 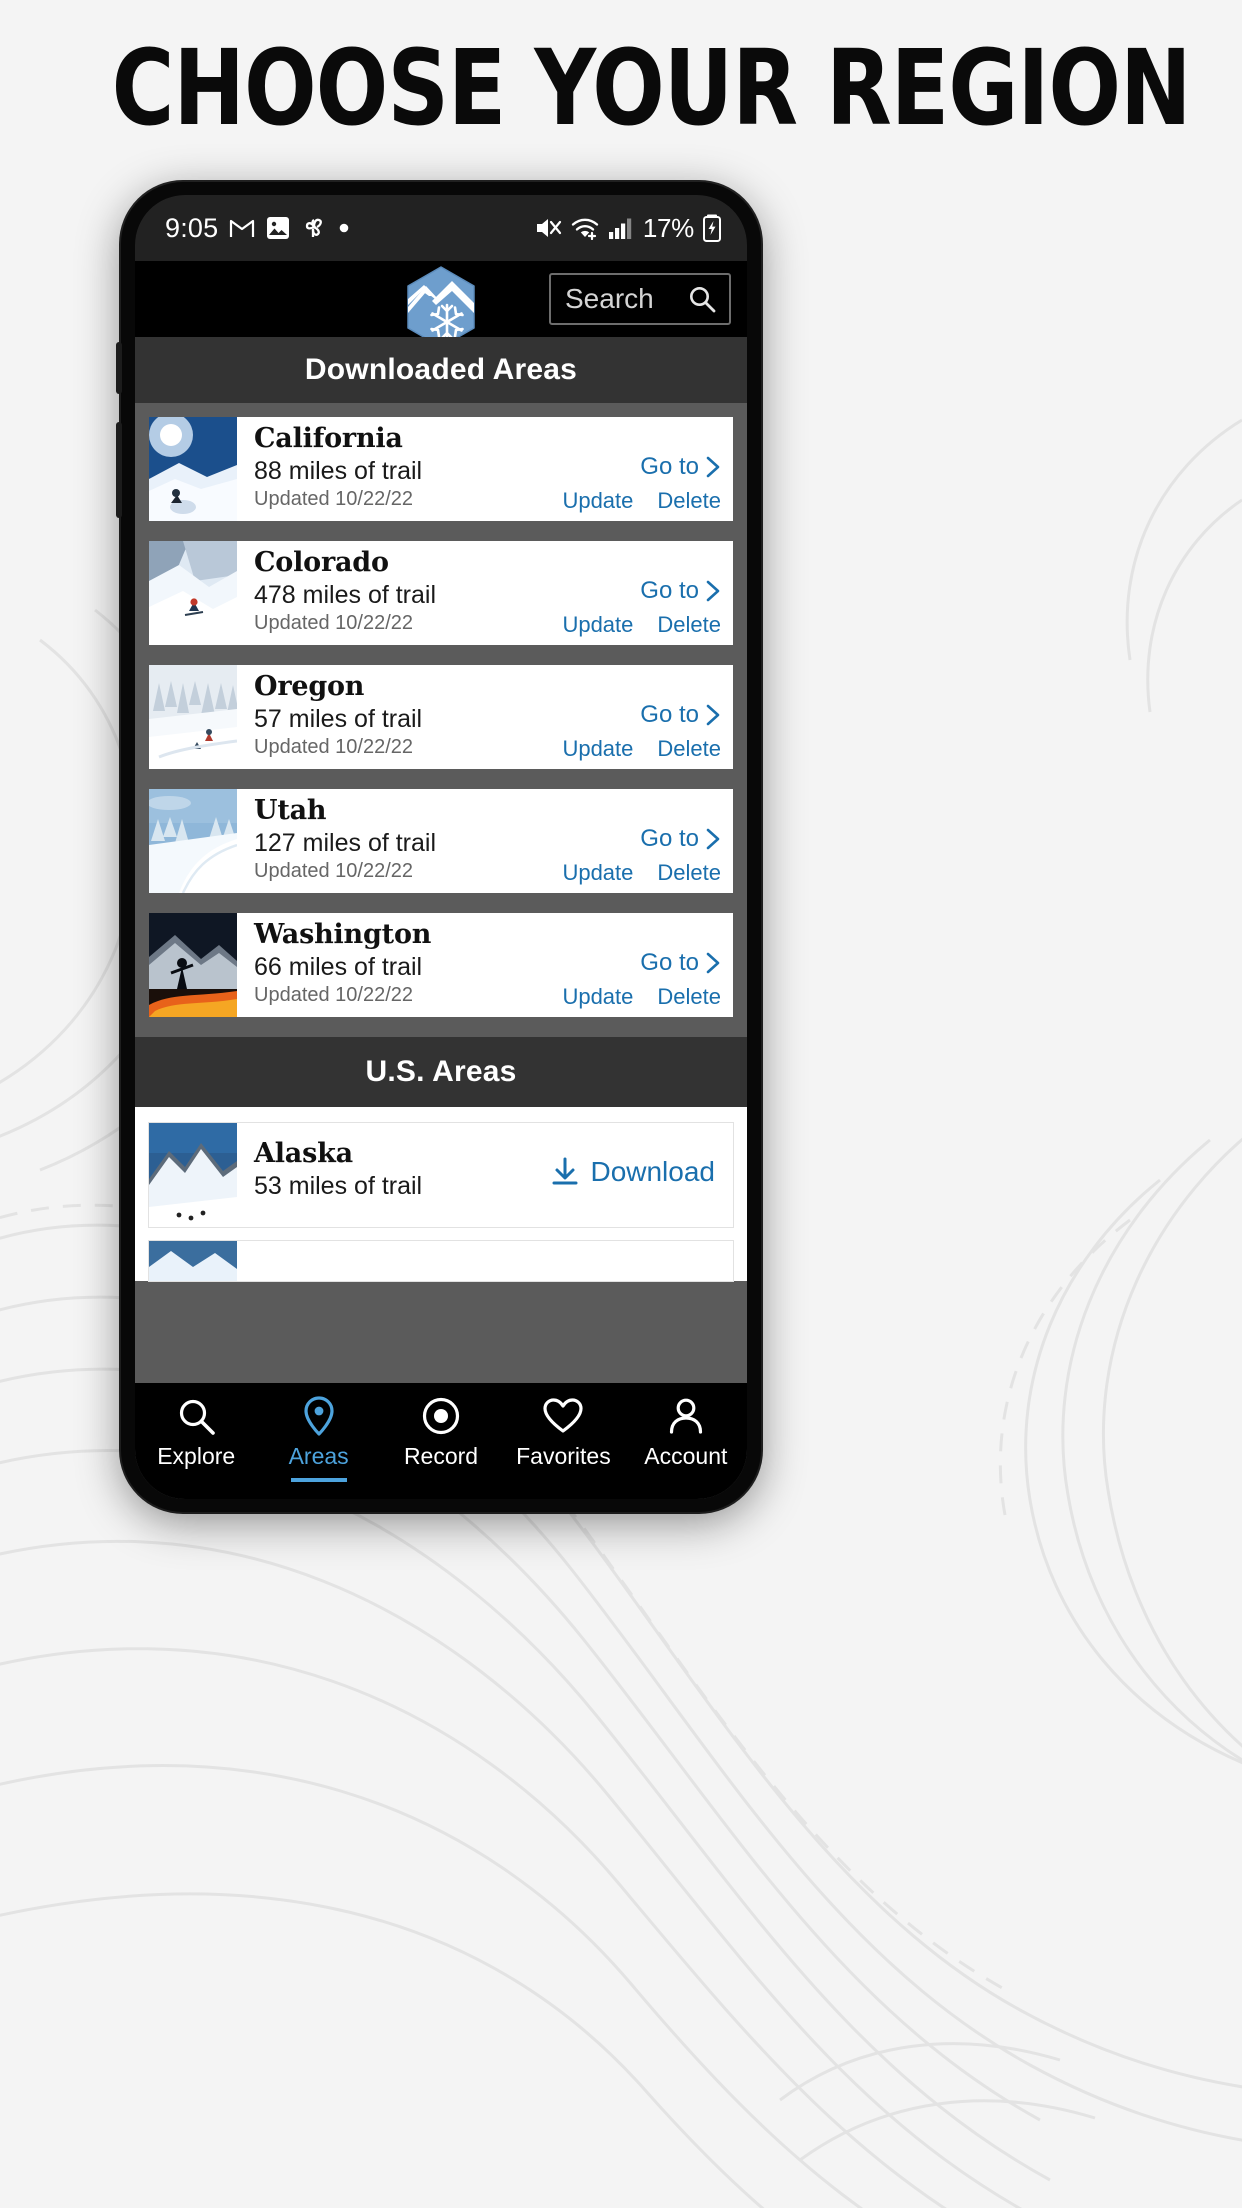 I want to click on list-item: Alaska 53 miles of trail Download, so click(x=441, y=1175).